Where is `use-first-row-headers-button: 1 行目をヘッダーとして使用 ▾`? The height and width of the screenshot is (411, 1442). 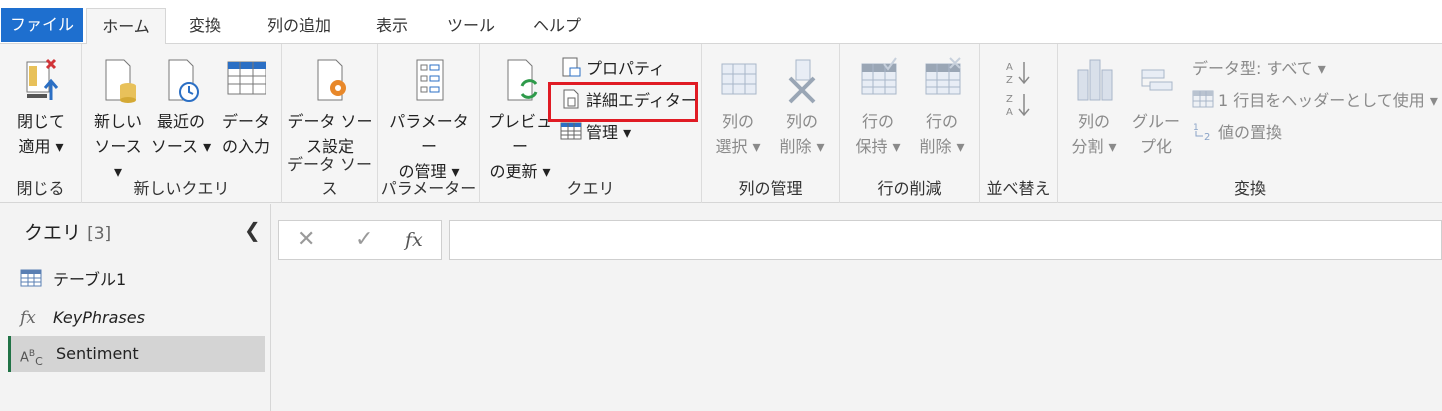
use-first-row-headers-button: 1 行目をヘッダーとして使用 ▾ is located at coordinates (1315, 101).